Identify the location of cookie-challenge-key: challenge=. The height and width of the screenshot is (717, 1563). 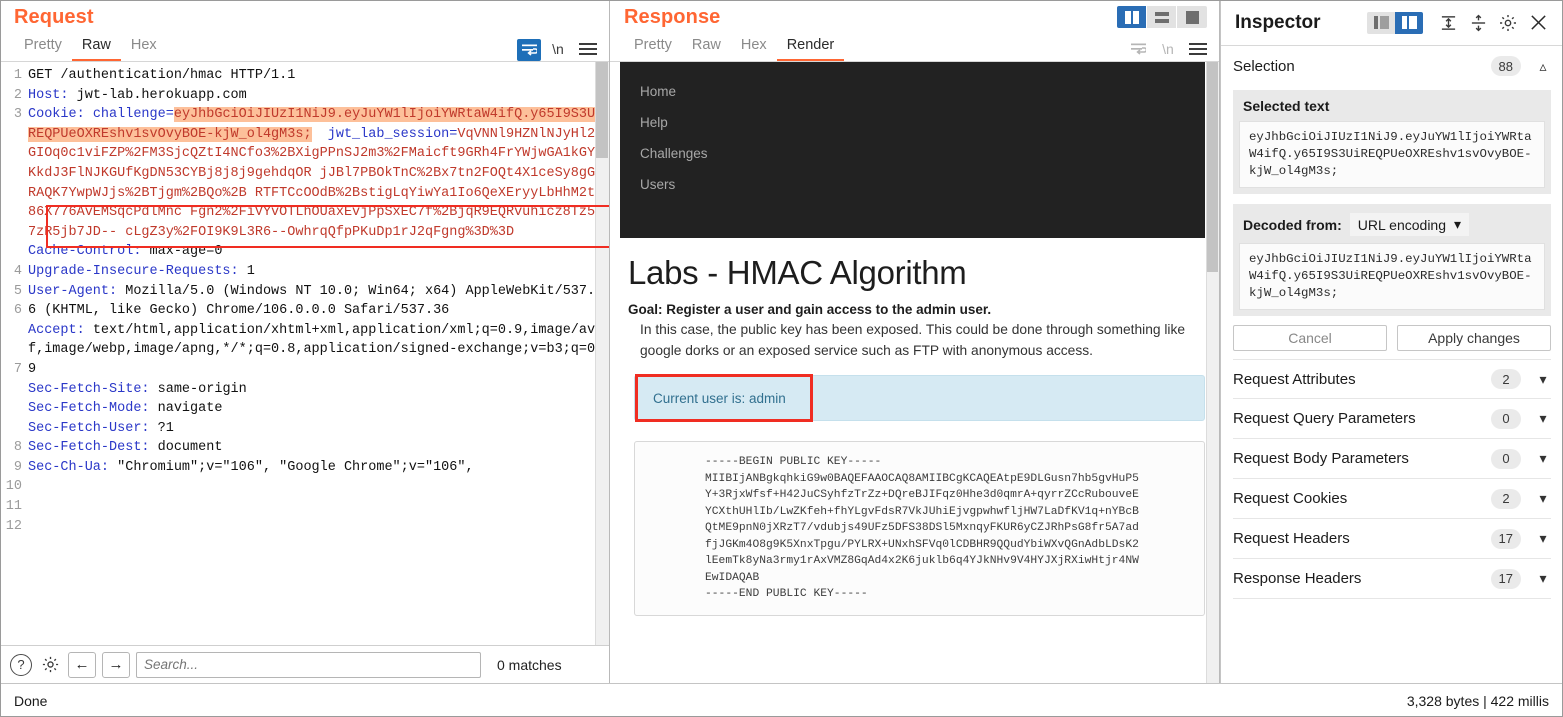
(129, 115).